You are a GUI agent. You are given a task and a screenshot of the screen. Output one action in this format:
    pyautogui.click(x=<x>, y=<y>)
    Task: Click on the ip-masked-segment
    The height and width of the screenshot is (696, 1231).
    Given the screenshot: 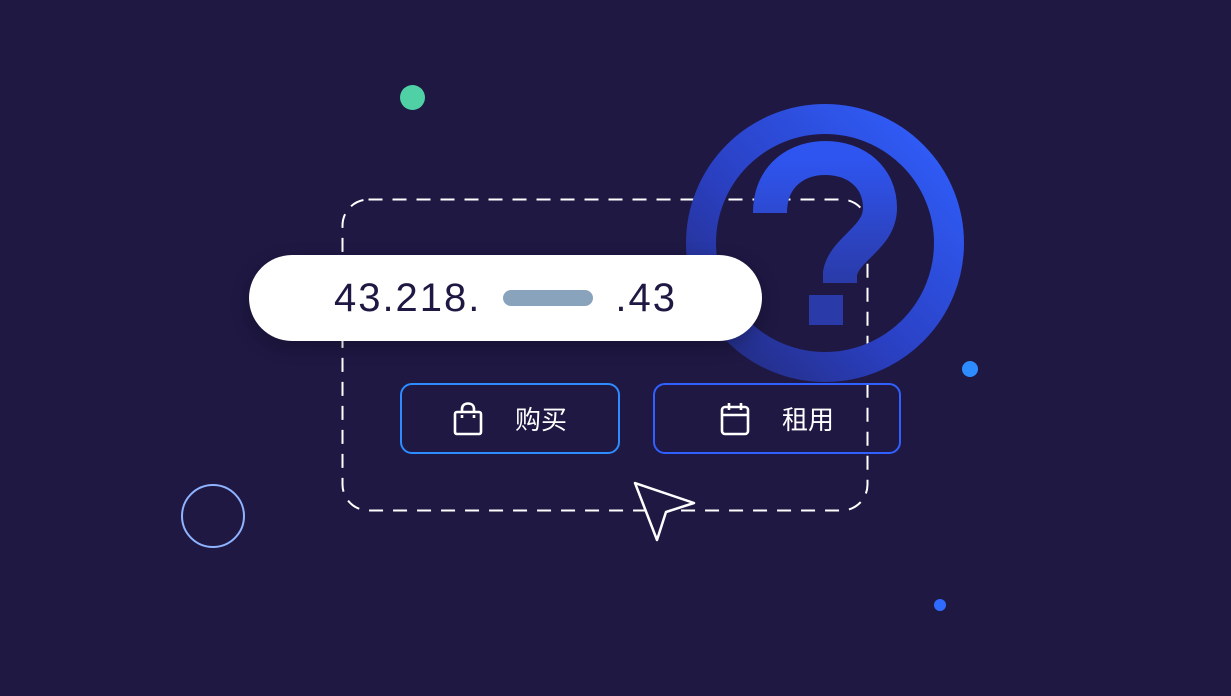 What is the action you would take?
    pyautogui.click(x=548, y=298)
    